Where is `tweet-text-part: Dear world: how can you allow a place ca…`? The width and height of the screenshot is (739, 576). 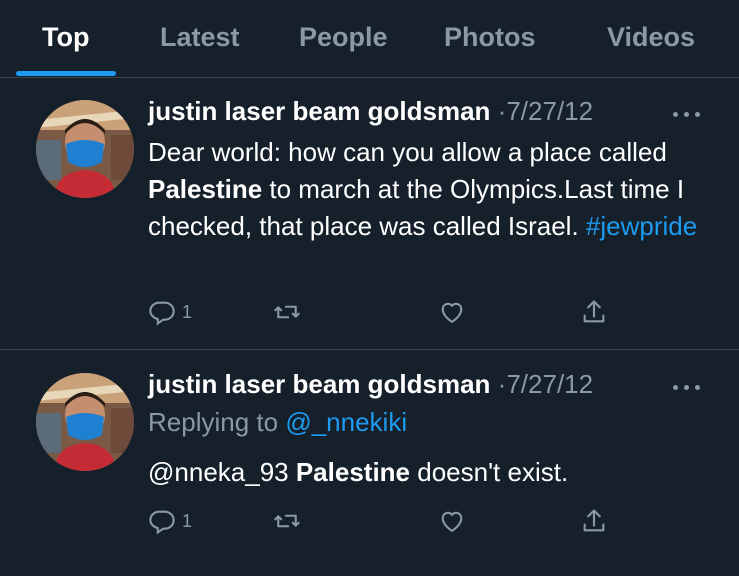
tweet-text-part: Dear world: how can you allow a place ca… is located at coordinates (407, 152).